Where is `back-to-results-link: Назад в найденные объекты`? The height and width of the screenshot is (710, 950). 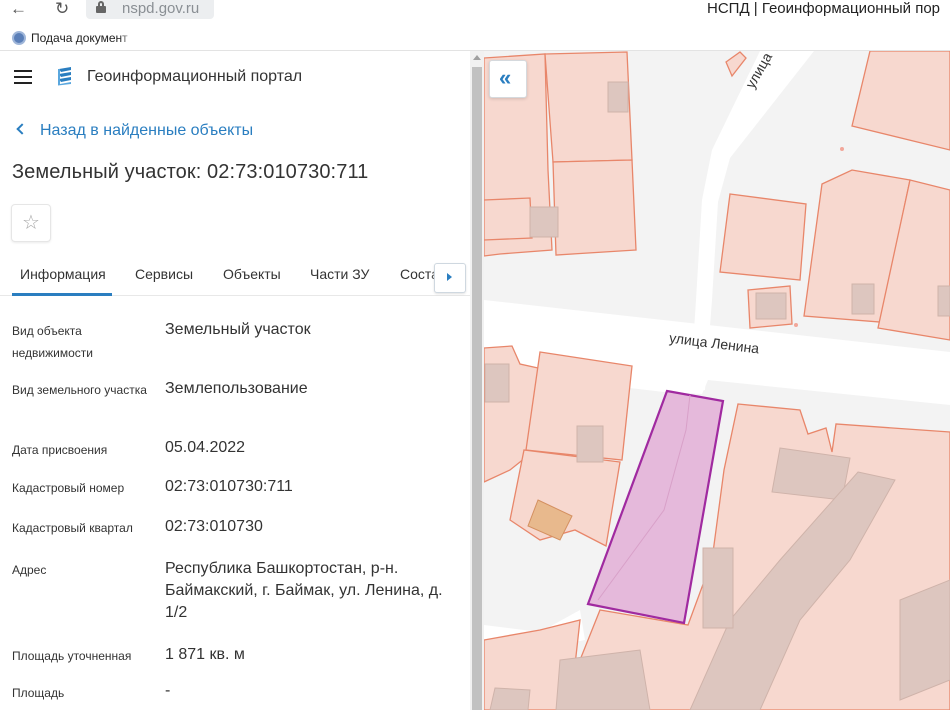 back-to-results-link: Назад в найденные объекты is located at coordinates (135, 131).